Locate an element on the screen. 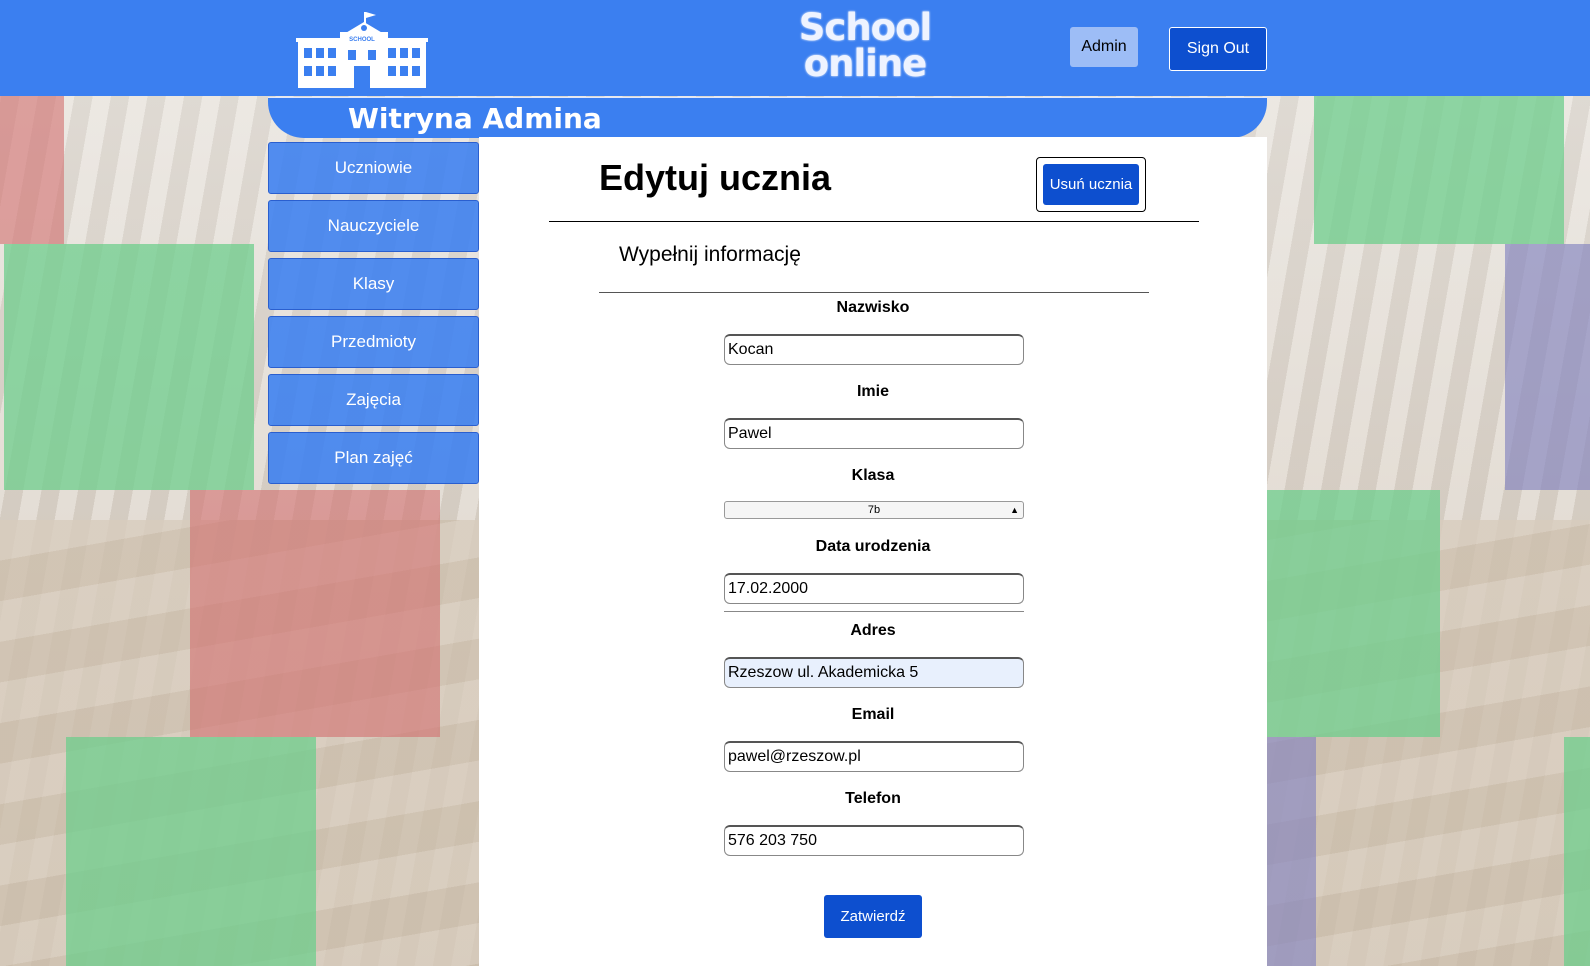 The image size is (1590, 966). top-navbar: SCHOOL School online Admin Sign Out is located at coordinates (795, 48).